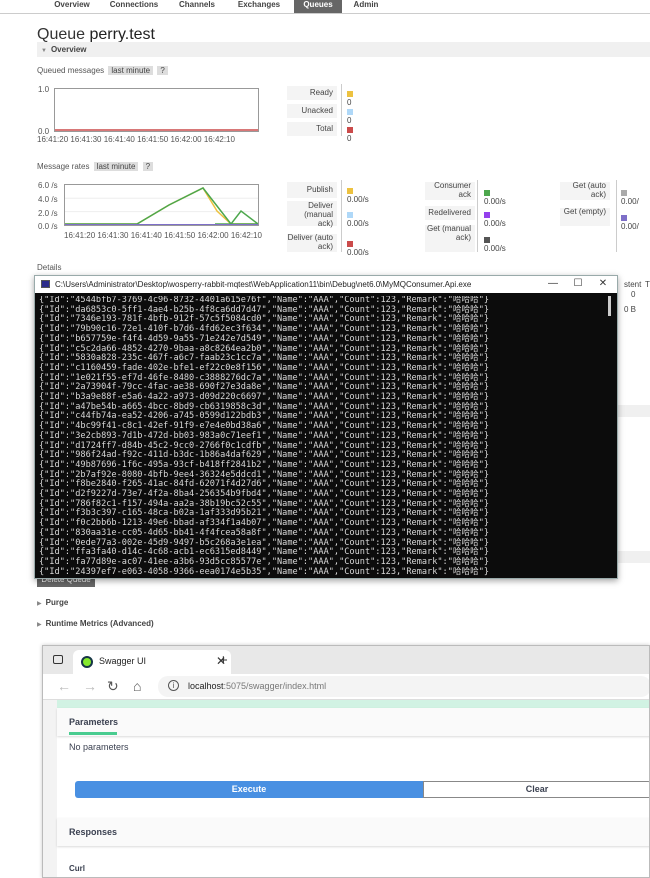 This screenshot has height=878, width=650. What do you see at coordinates (93, 832) in the screenshot?
I see `responses-heading: Responses` at bounding box center [93, 832].